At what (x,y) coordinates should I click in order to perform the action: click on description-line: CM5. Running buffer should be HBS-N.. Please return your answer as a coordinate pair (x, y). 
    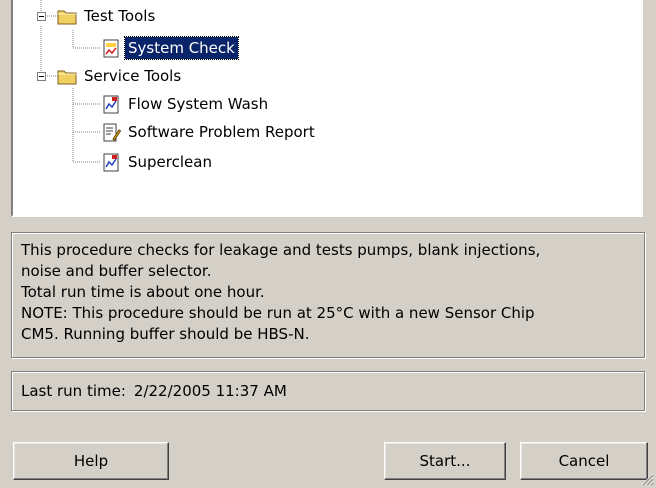
    Looking at the image, I should click on (165, 334).